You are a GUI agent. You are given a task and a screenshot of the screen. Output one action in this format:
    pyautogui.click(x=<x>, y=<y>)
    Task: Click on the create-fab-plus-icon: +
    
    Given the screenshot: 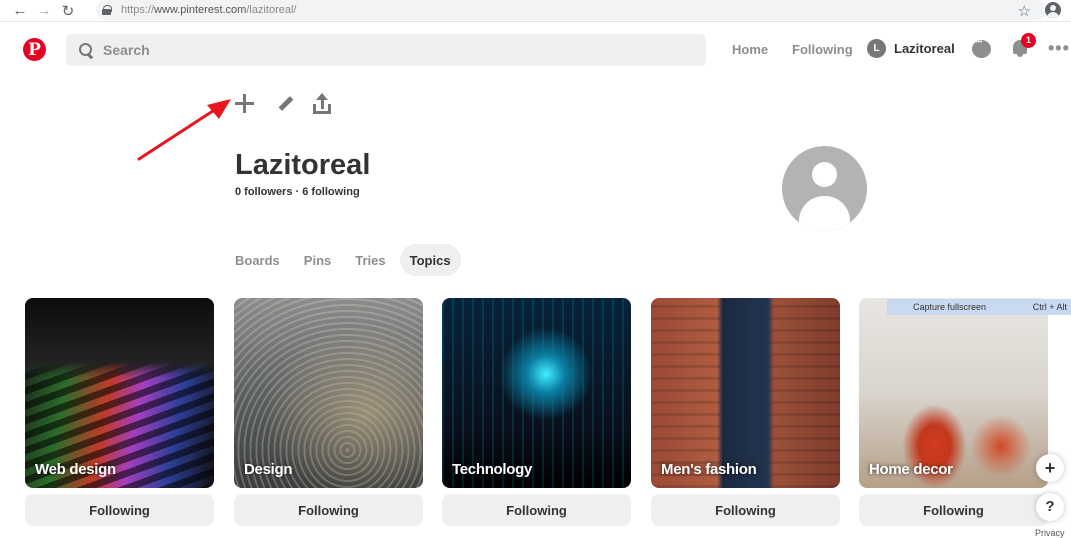 What is the action you would take?
    pyautogui.click(x=1050, y=468)
    